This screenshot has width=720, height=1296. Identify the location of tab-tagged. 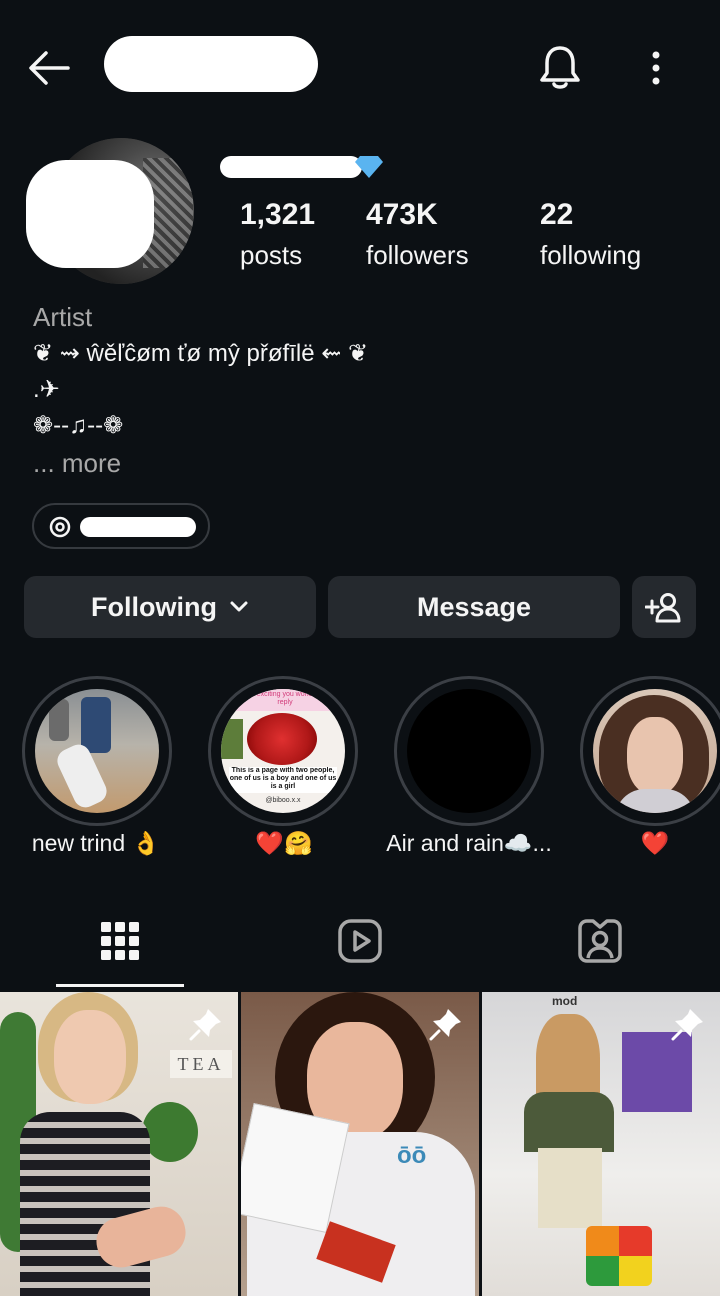
(600, 941).